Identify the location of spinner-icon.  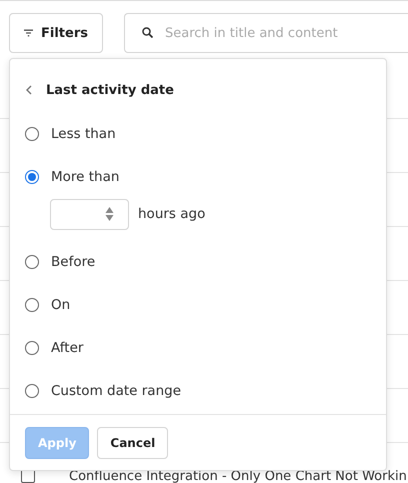
(109, 214).